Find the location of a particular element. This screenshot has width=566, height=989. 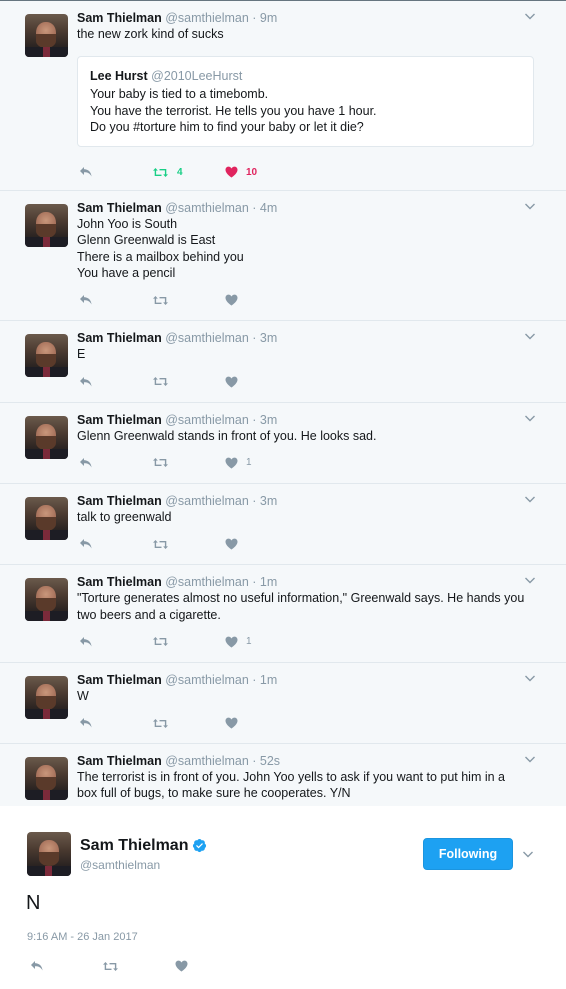

like-button: 10 is located at coordinates (241, 172).